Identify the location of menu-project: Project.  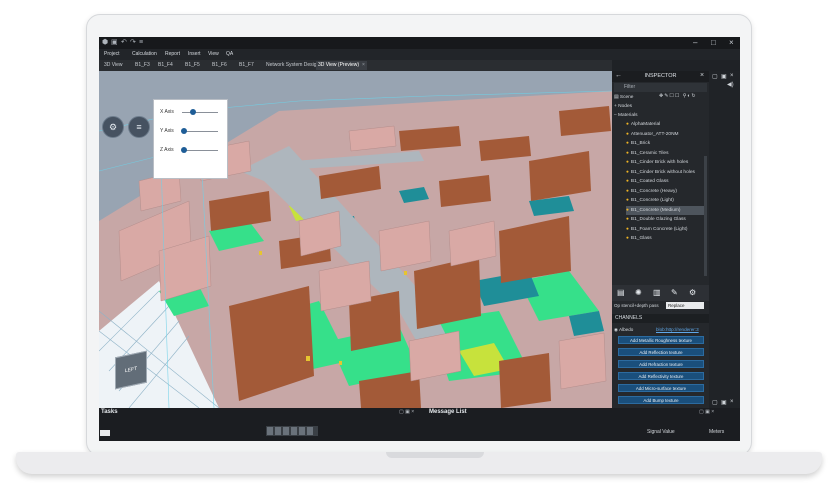
(112, 54).